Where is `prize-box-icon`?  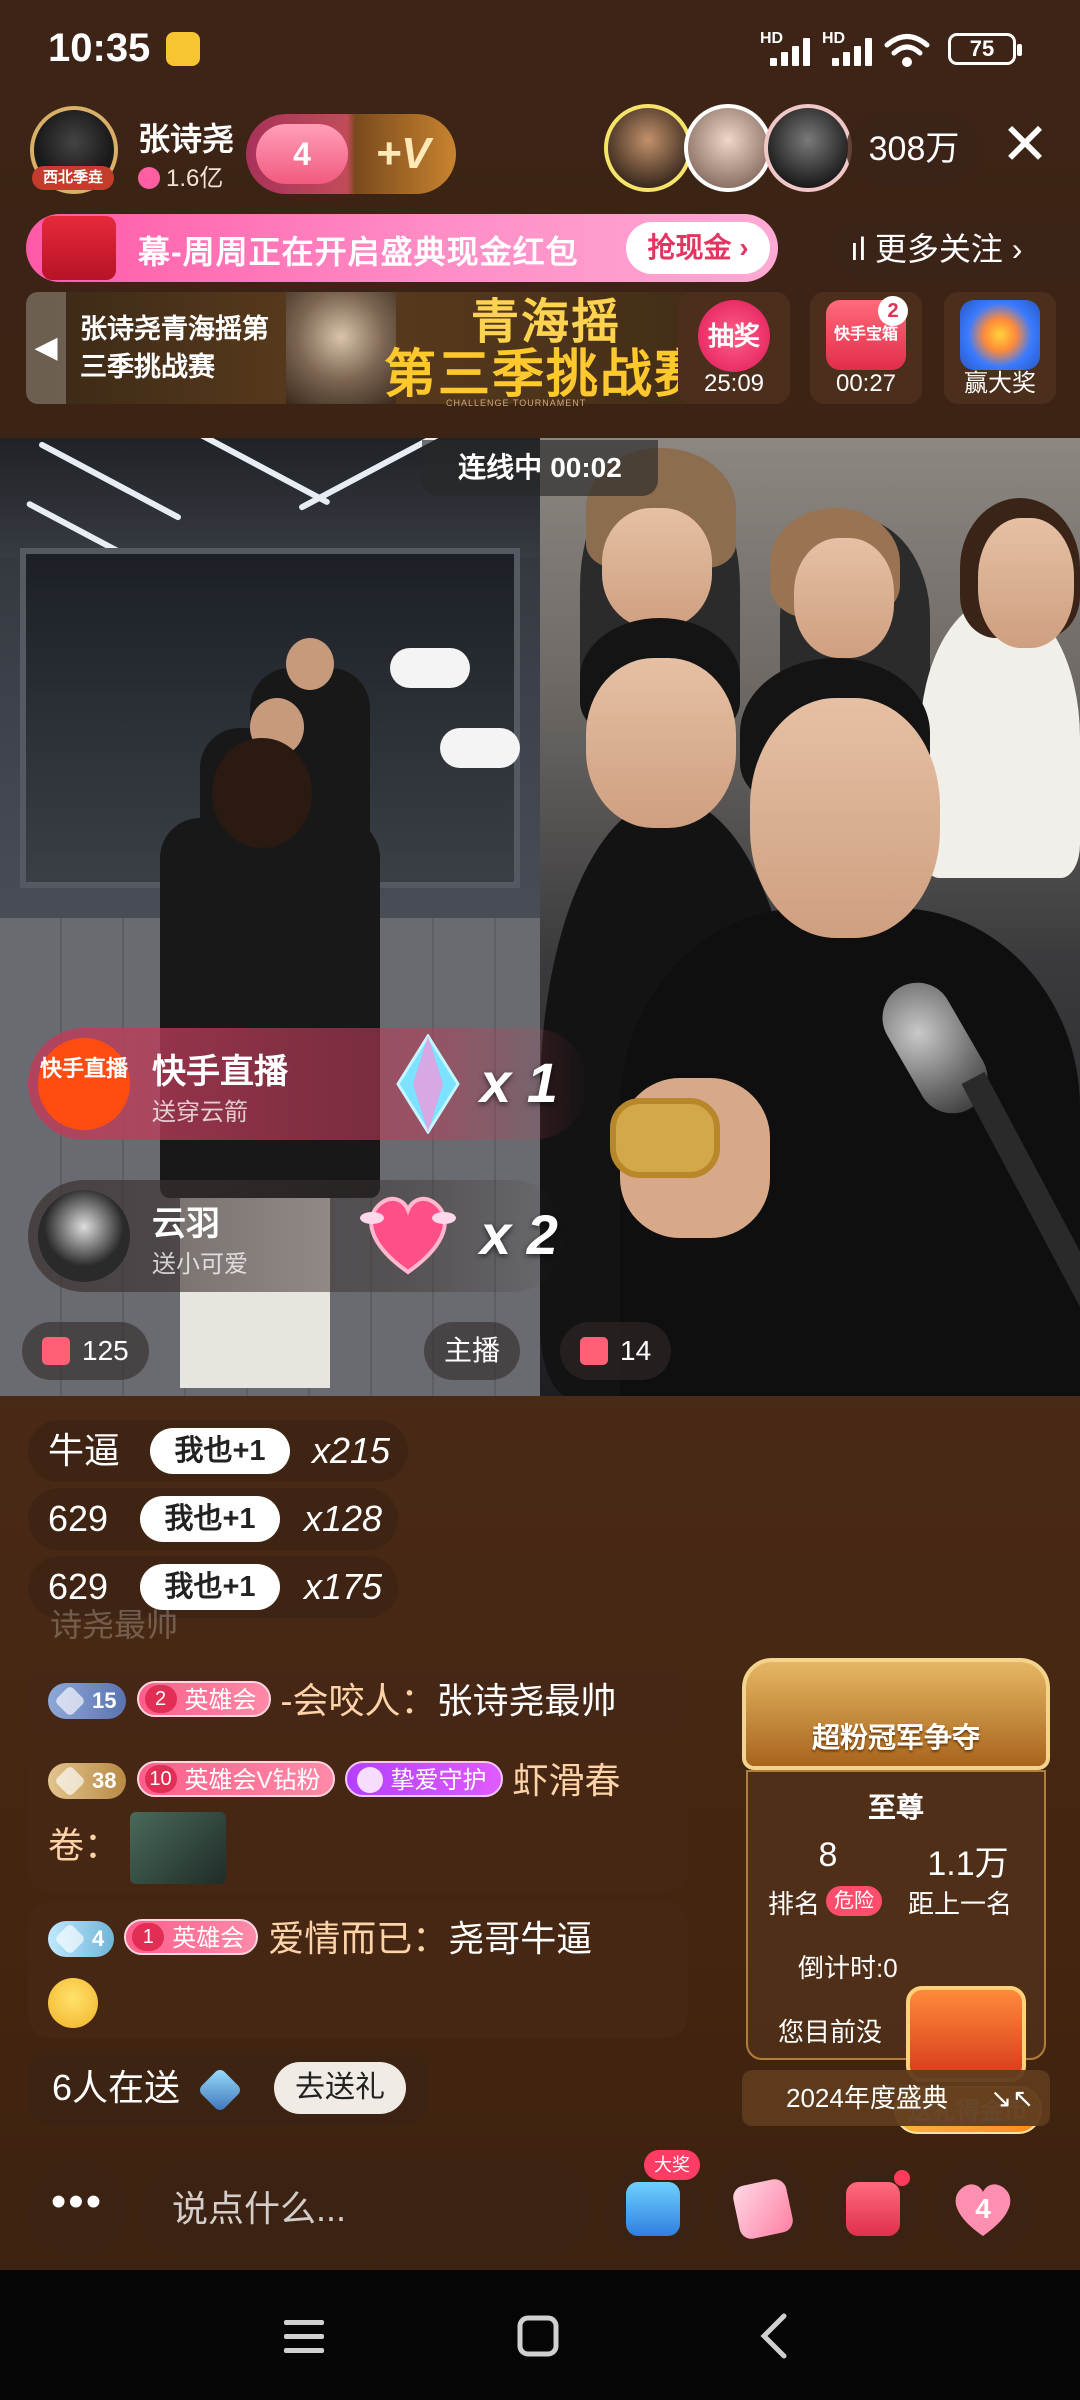 prize-box-icon is located at coordinates (653, 2209).